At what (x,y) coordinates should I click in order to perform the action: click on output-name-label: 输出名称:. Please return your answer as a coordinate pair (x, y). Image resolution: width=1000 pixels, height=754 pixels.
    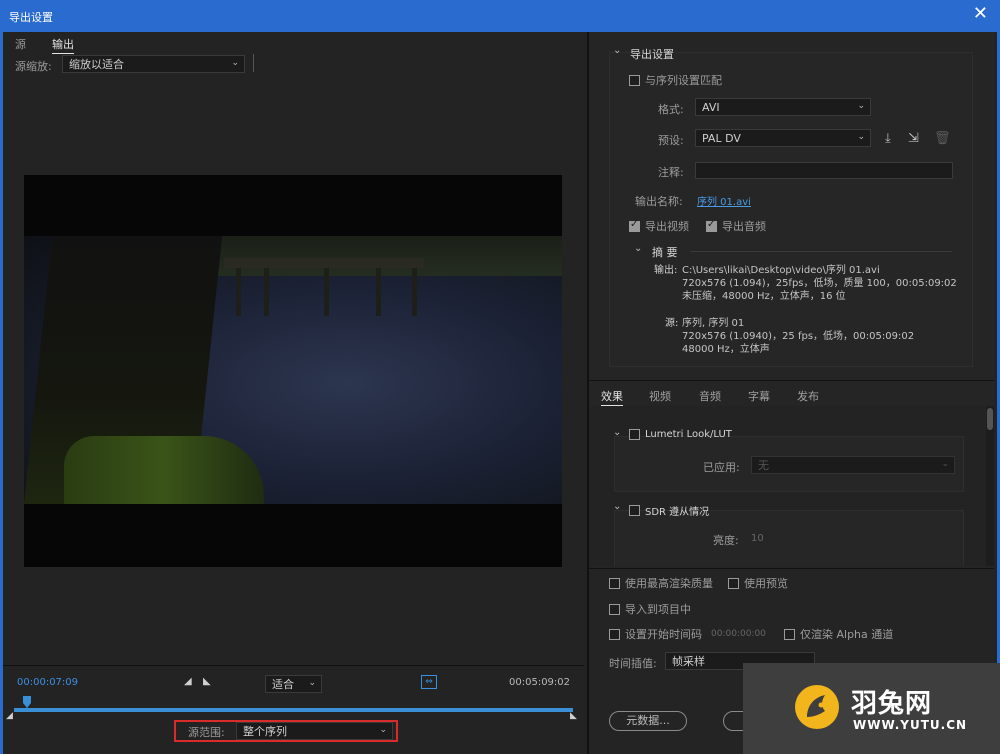
    Looking at the image, I should click on (659, 201).